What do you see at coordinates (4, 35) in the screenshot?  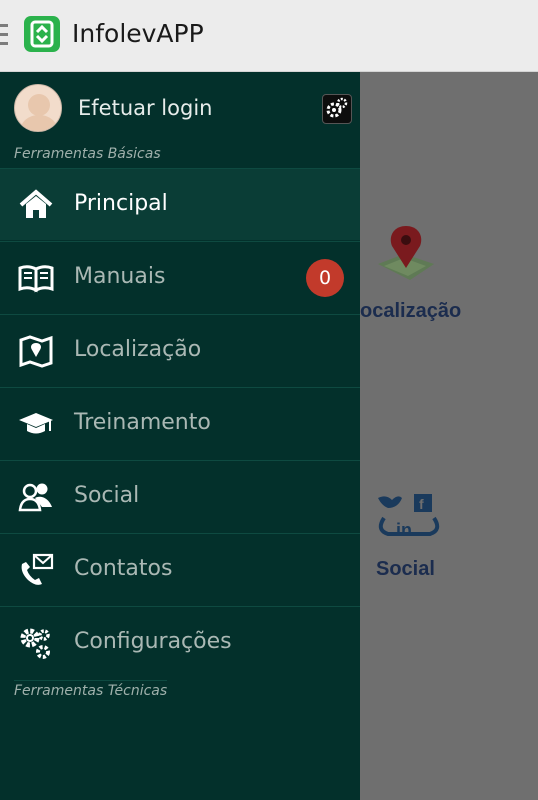 I see `menu-icon` at bounding box center [4, 35].